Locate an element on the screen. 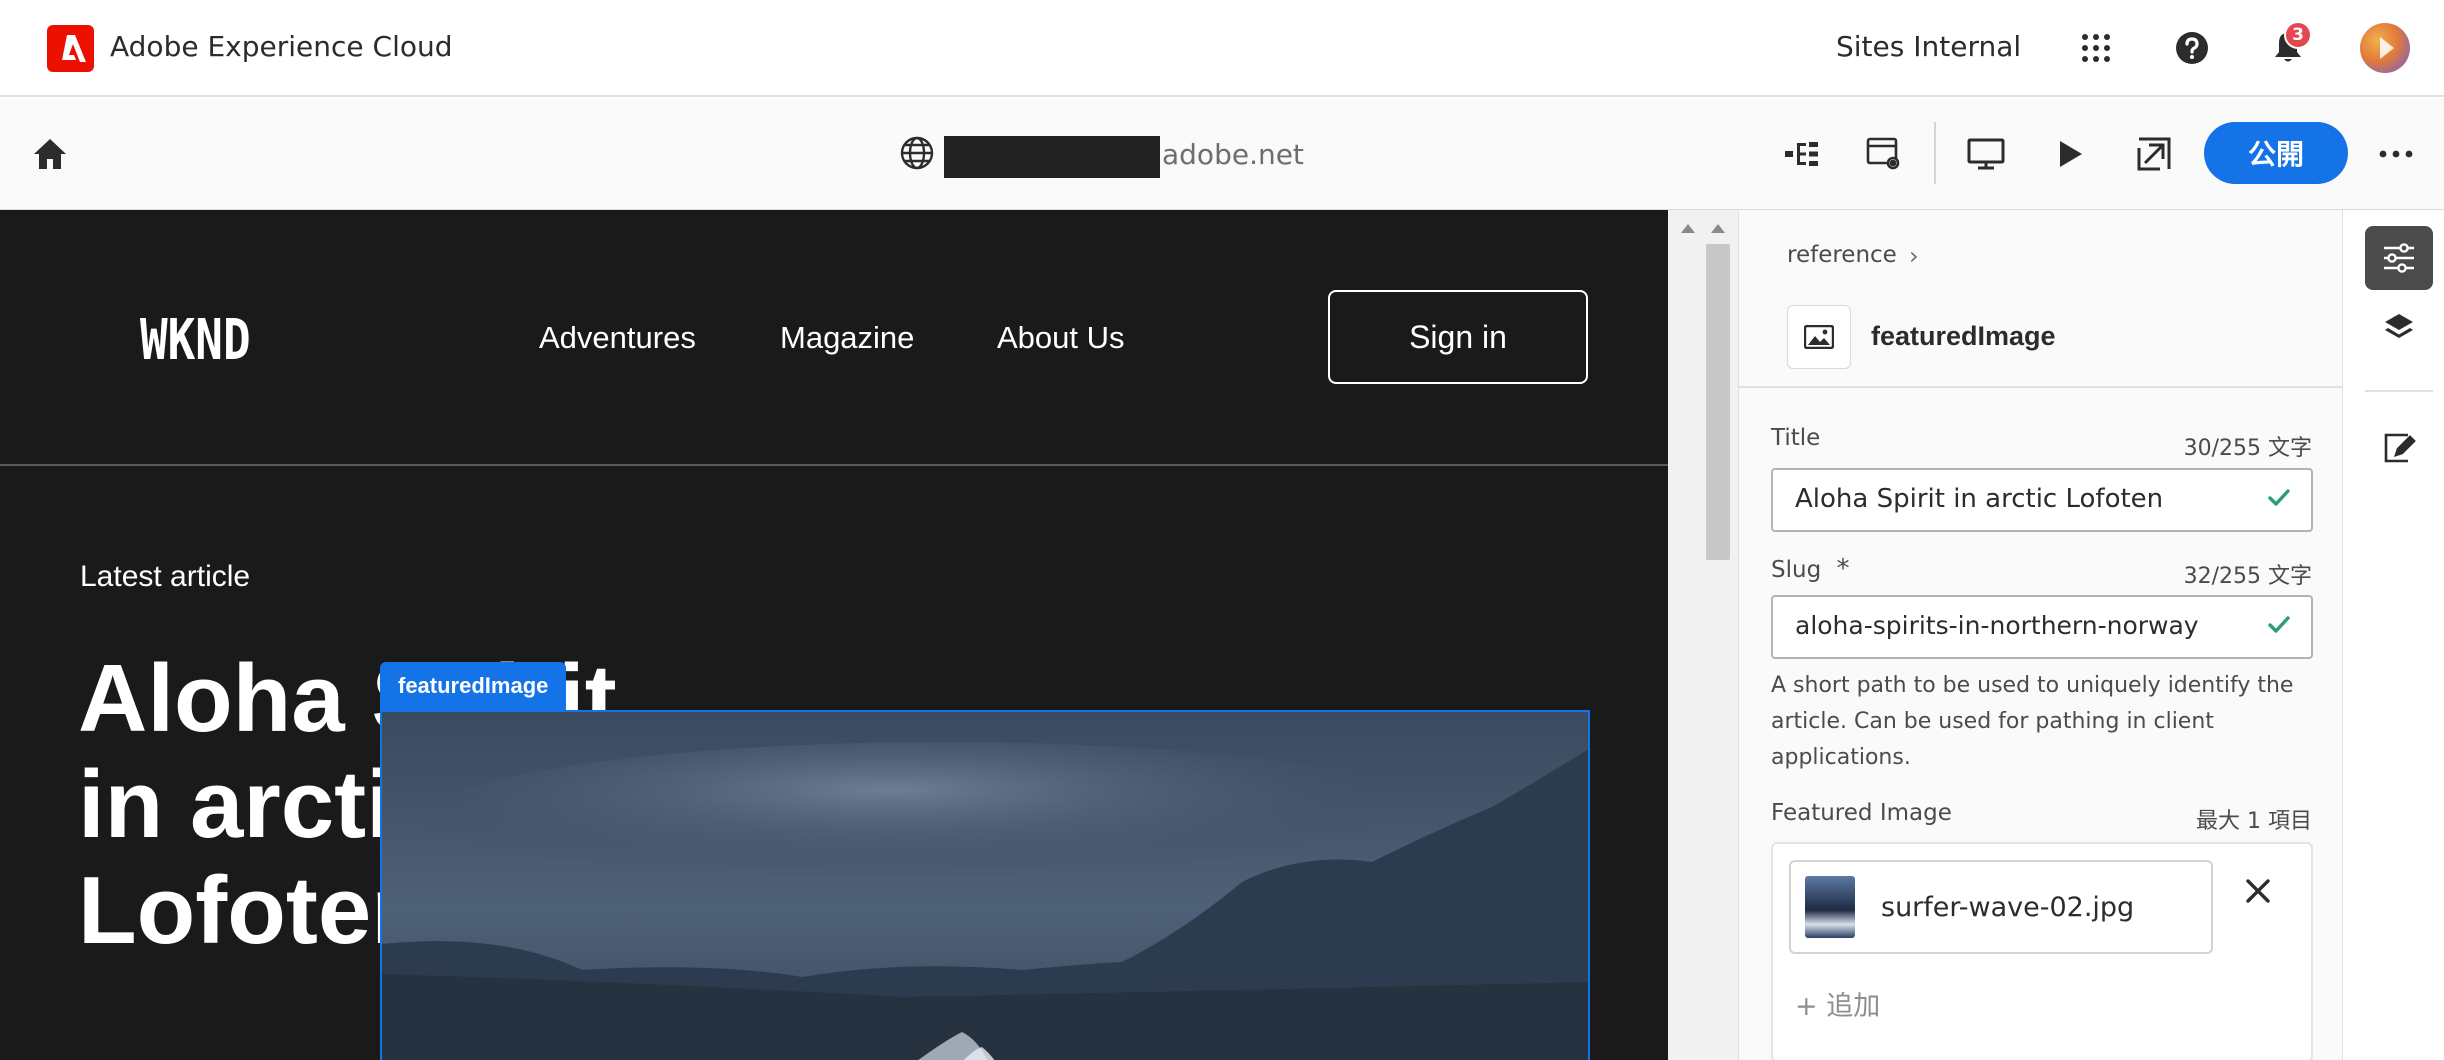  selected-component-tag: featuredImage is located at coordinates (473, 686).